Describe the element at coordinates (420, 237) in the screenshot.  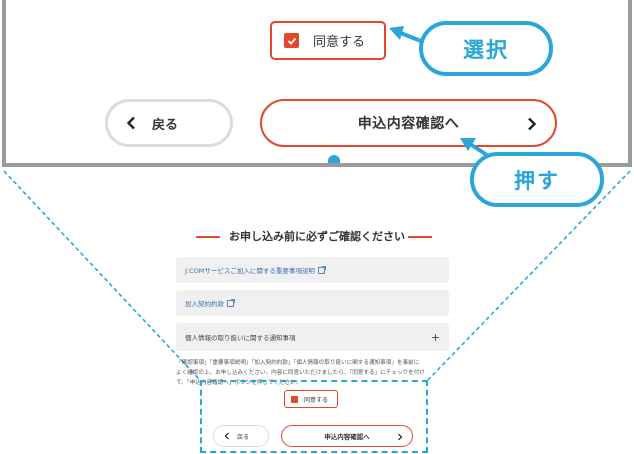
I see `heading-line-right` at that location.